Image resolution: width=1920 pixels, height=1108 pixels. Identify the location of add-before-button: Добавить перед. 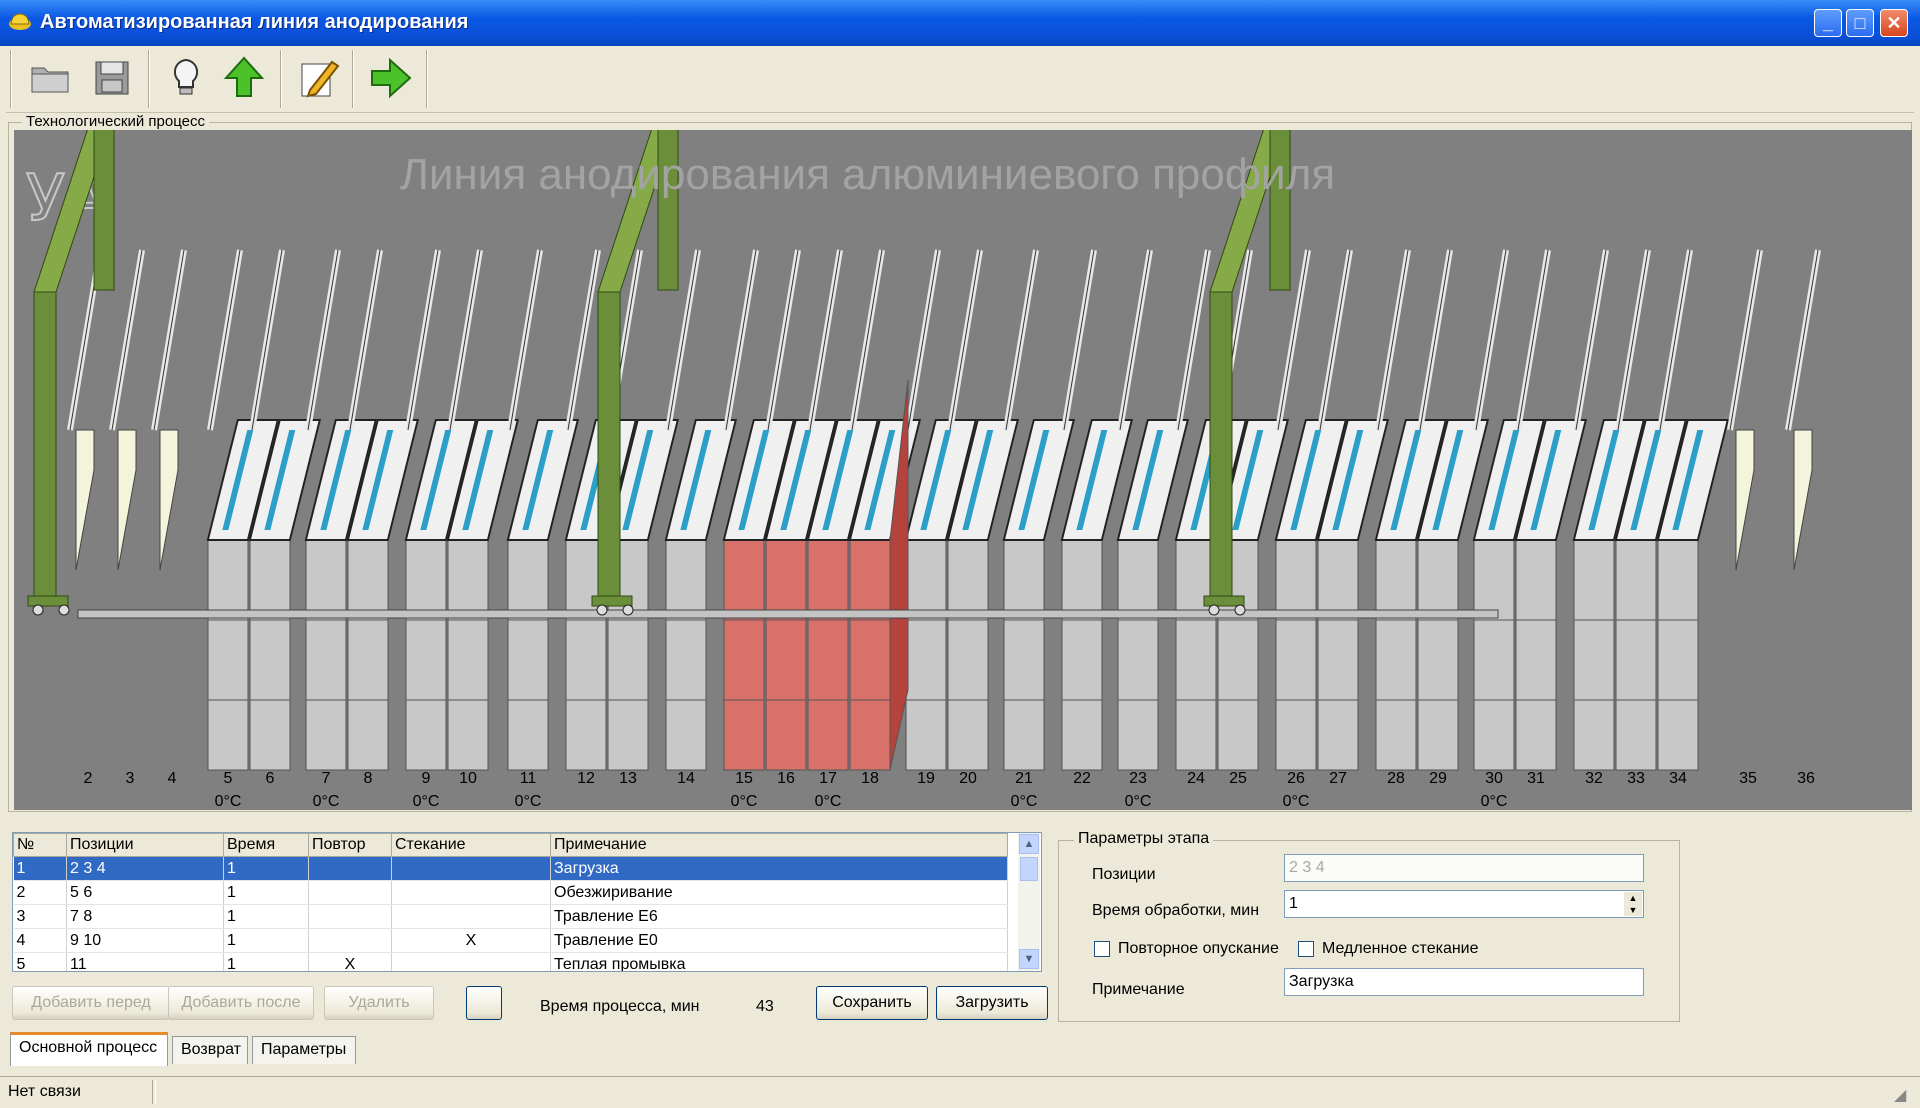
(91, 1003).